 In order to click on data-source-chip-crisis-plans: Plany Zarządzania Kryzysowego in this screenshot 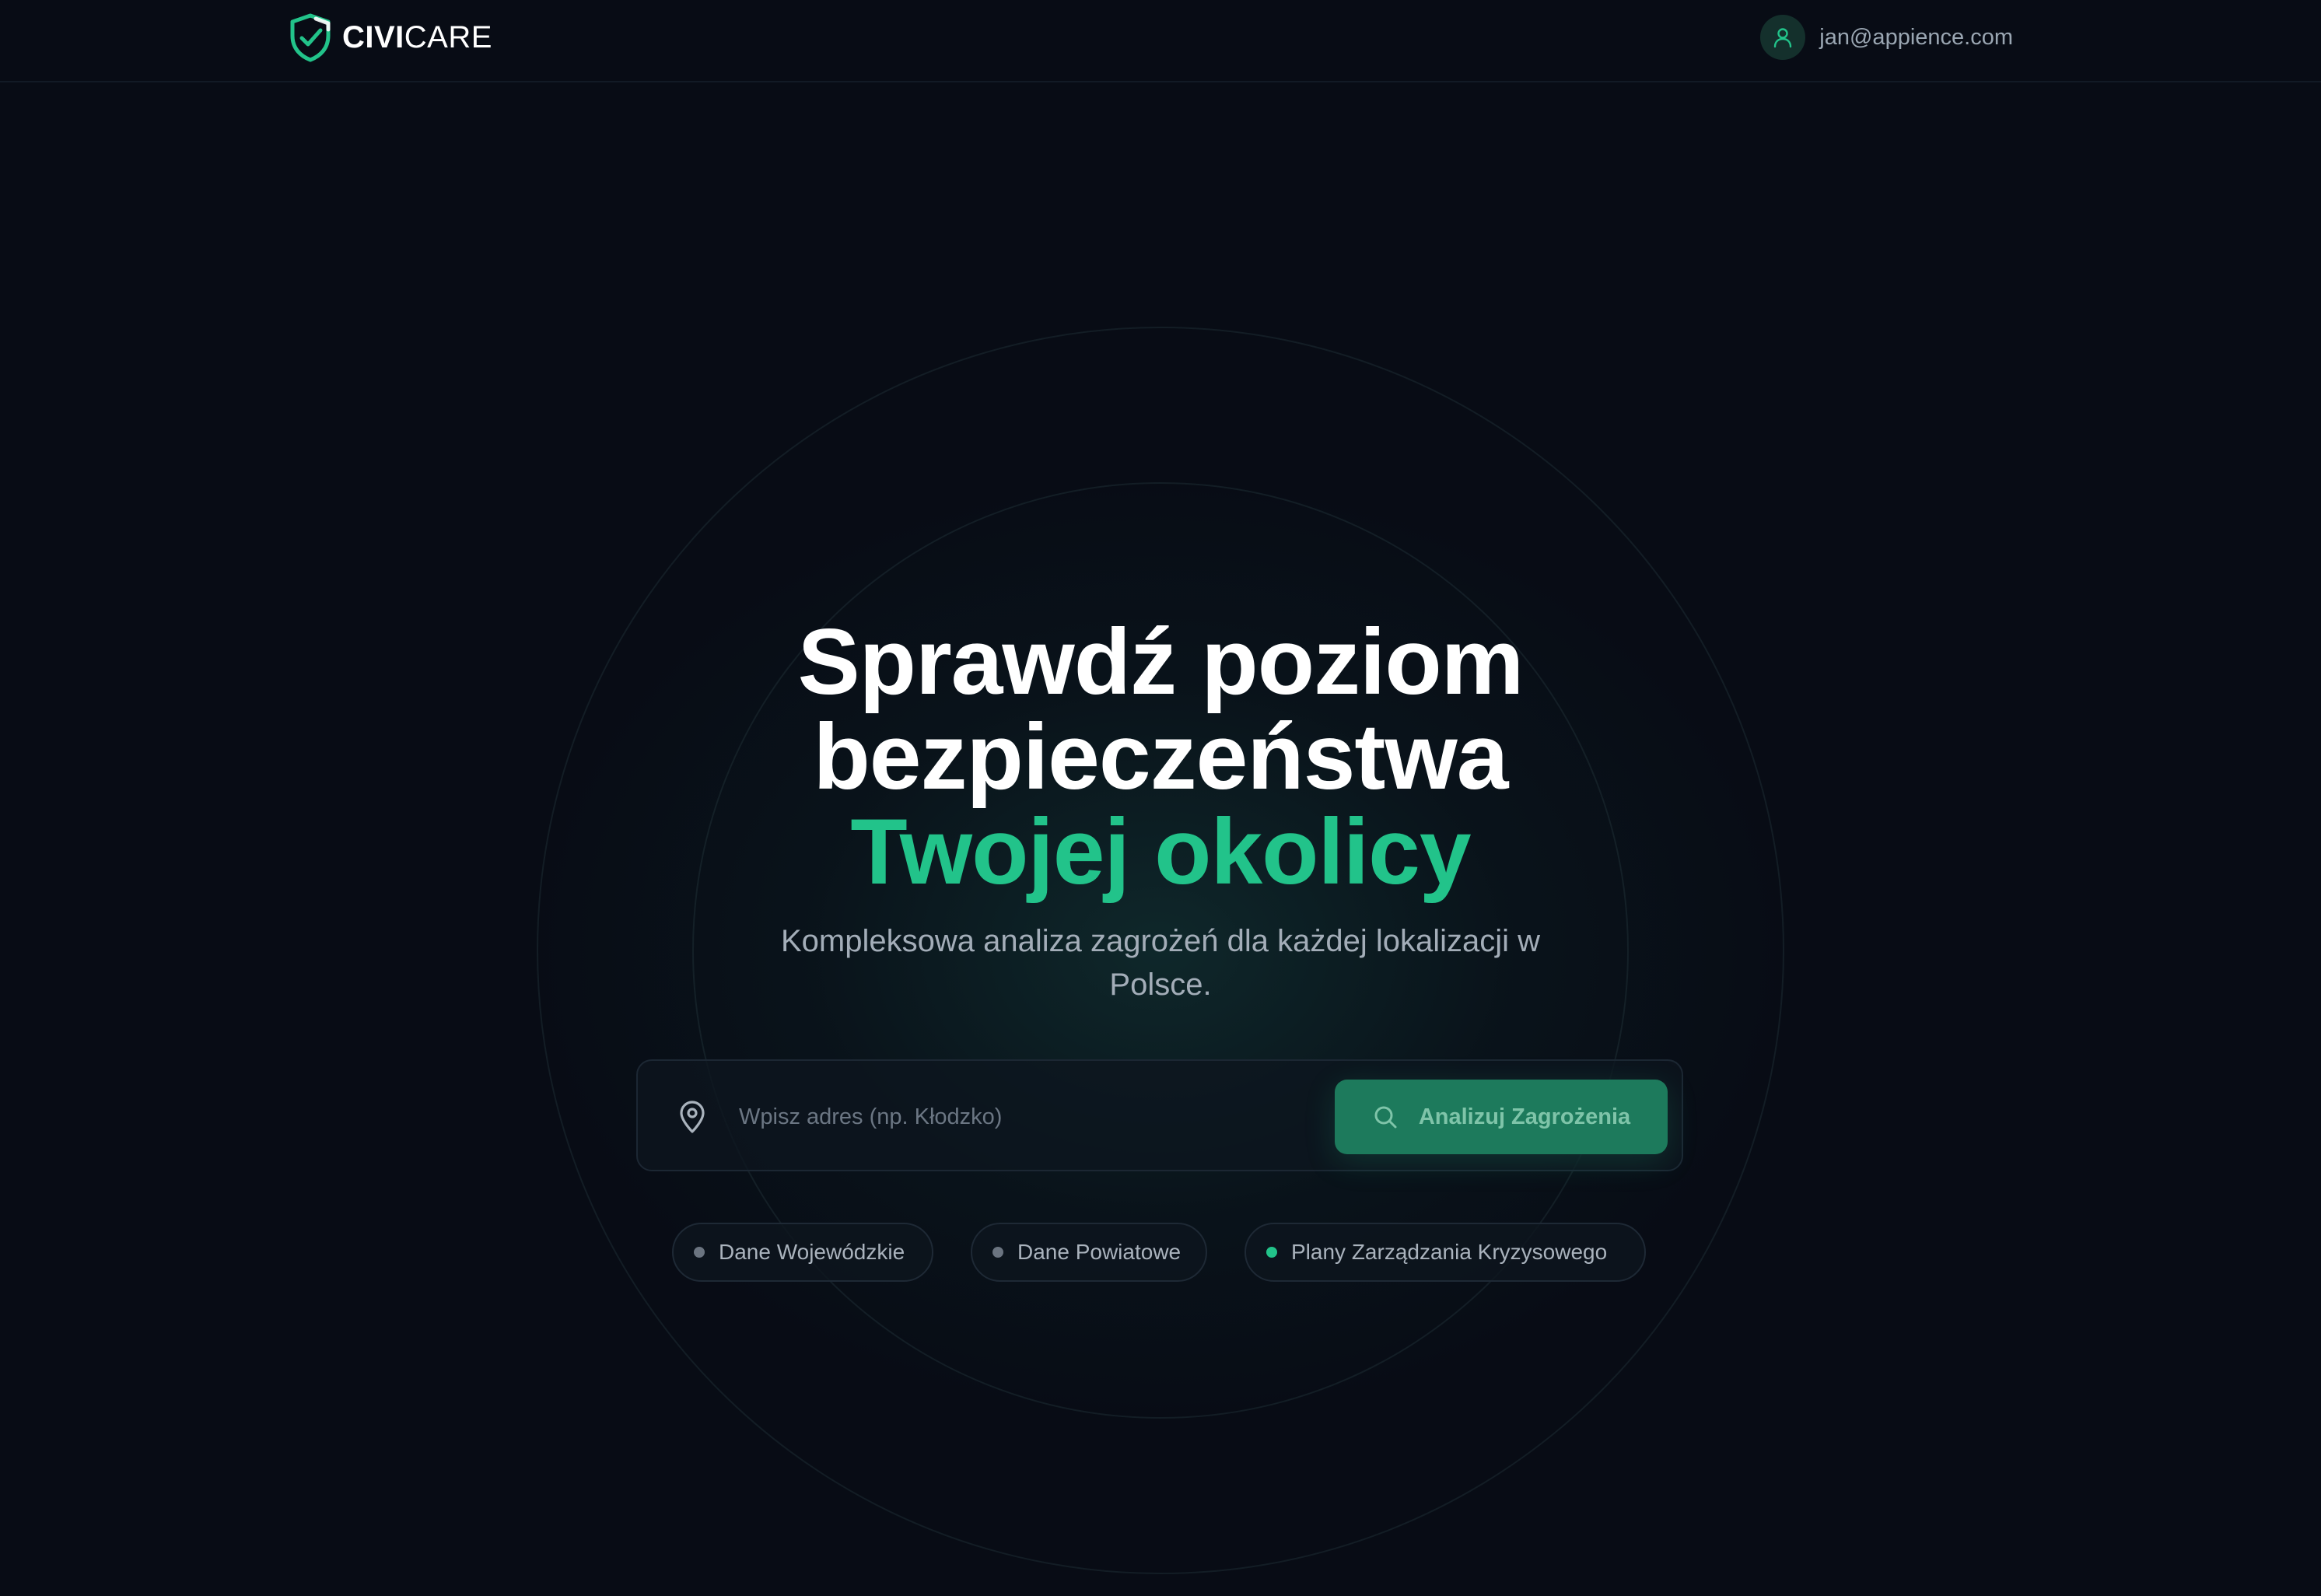, I will do `click(1445, 1252)`.